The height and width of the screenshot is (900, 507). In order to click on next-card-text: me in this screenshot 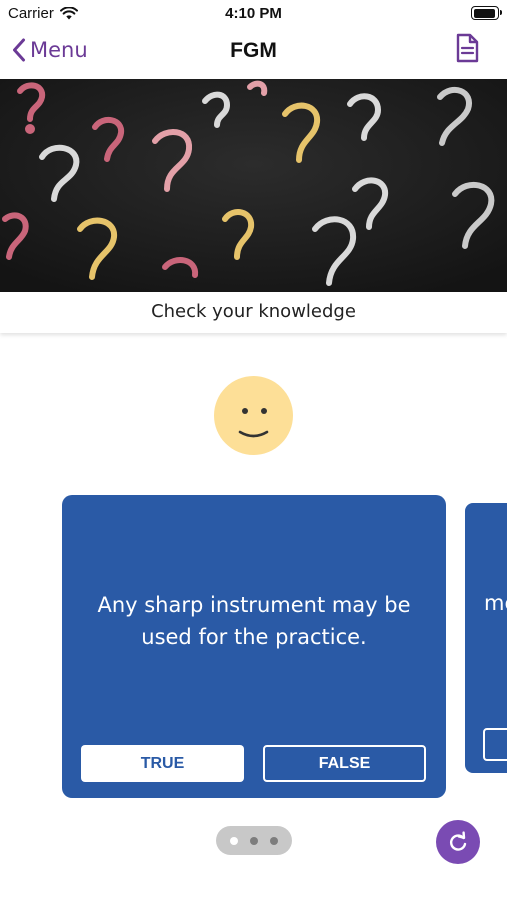, I will do `click(495, 603)`.